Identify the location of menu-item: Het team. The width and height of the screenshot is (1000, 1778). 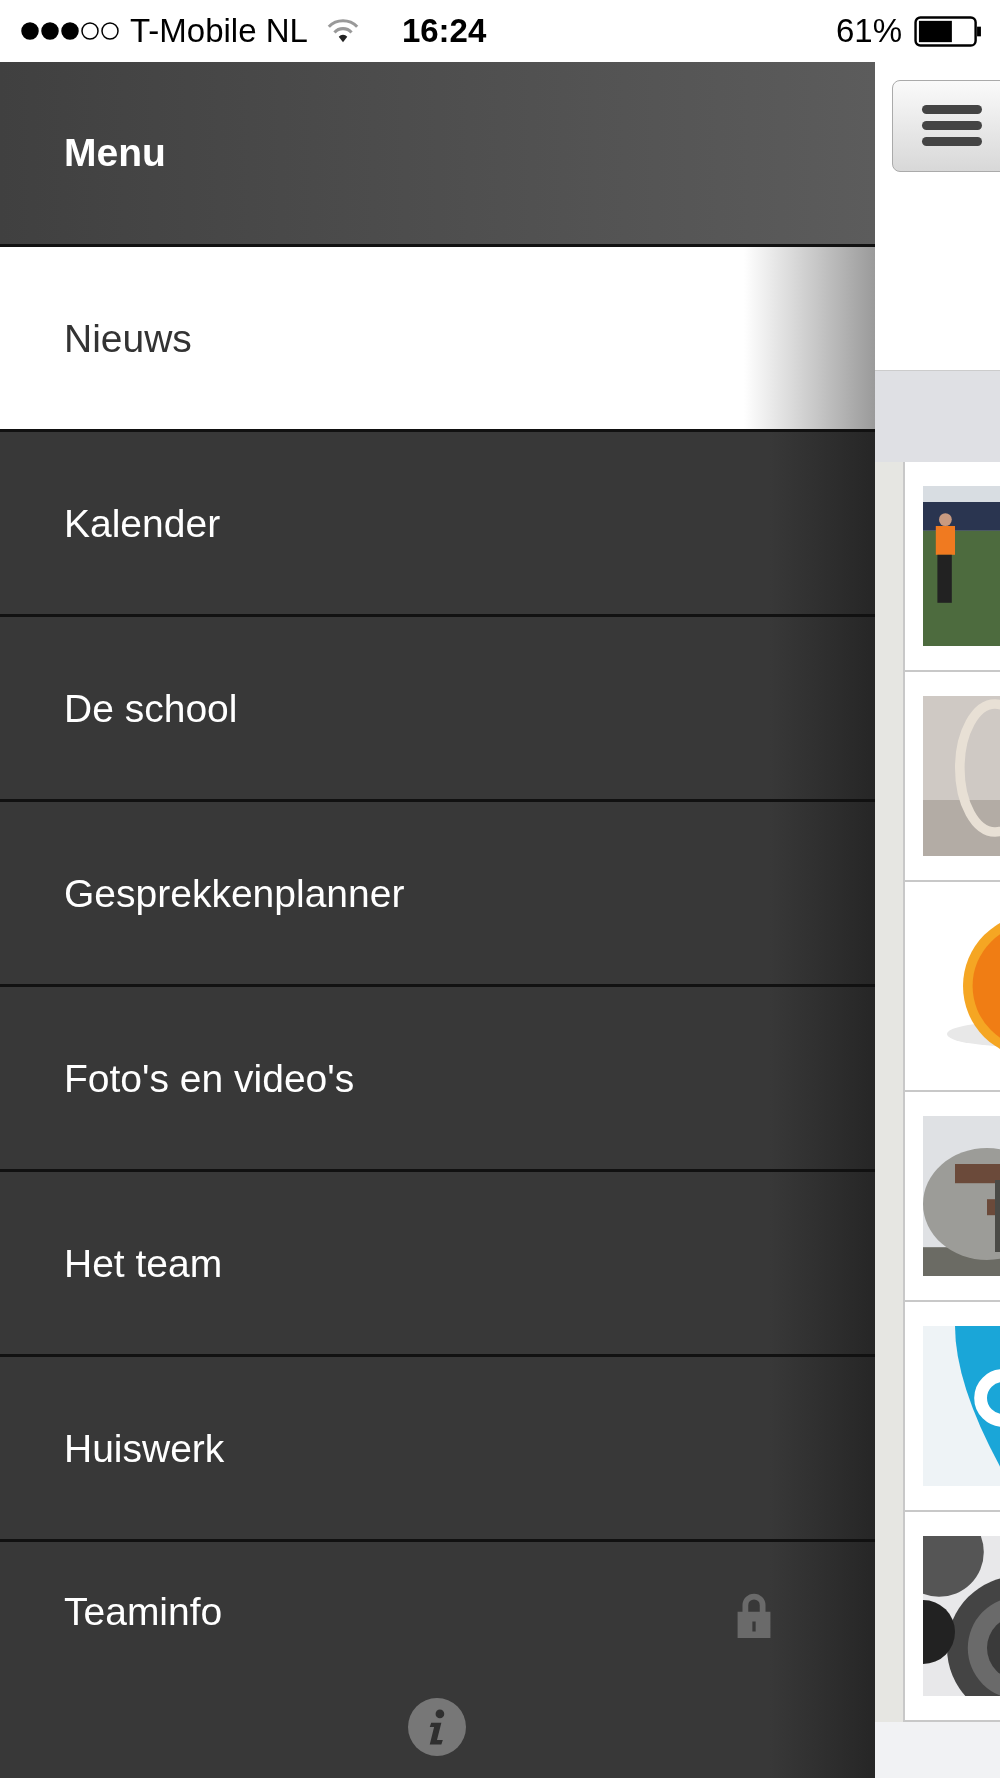
(437, 1264).